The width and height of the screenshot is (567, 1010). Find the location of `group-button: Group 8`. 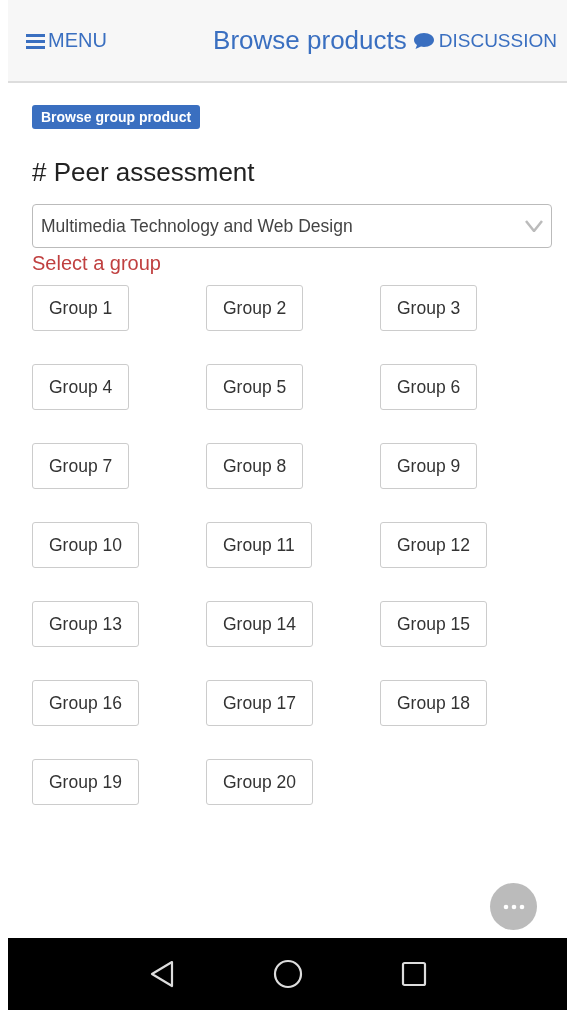

group-button: Group 8 is located at coordinates (255, 466).